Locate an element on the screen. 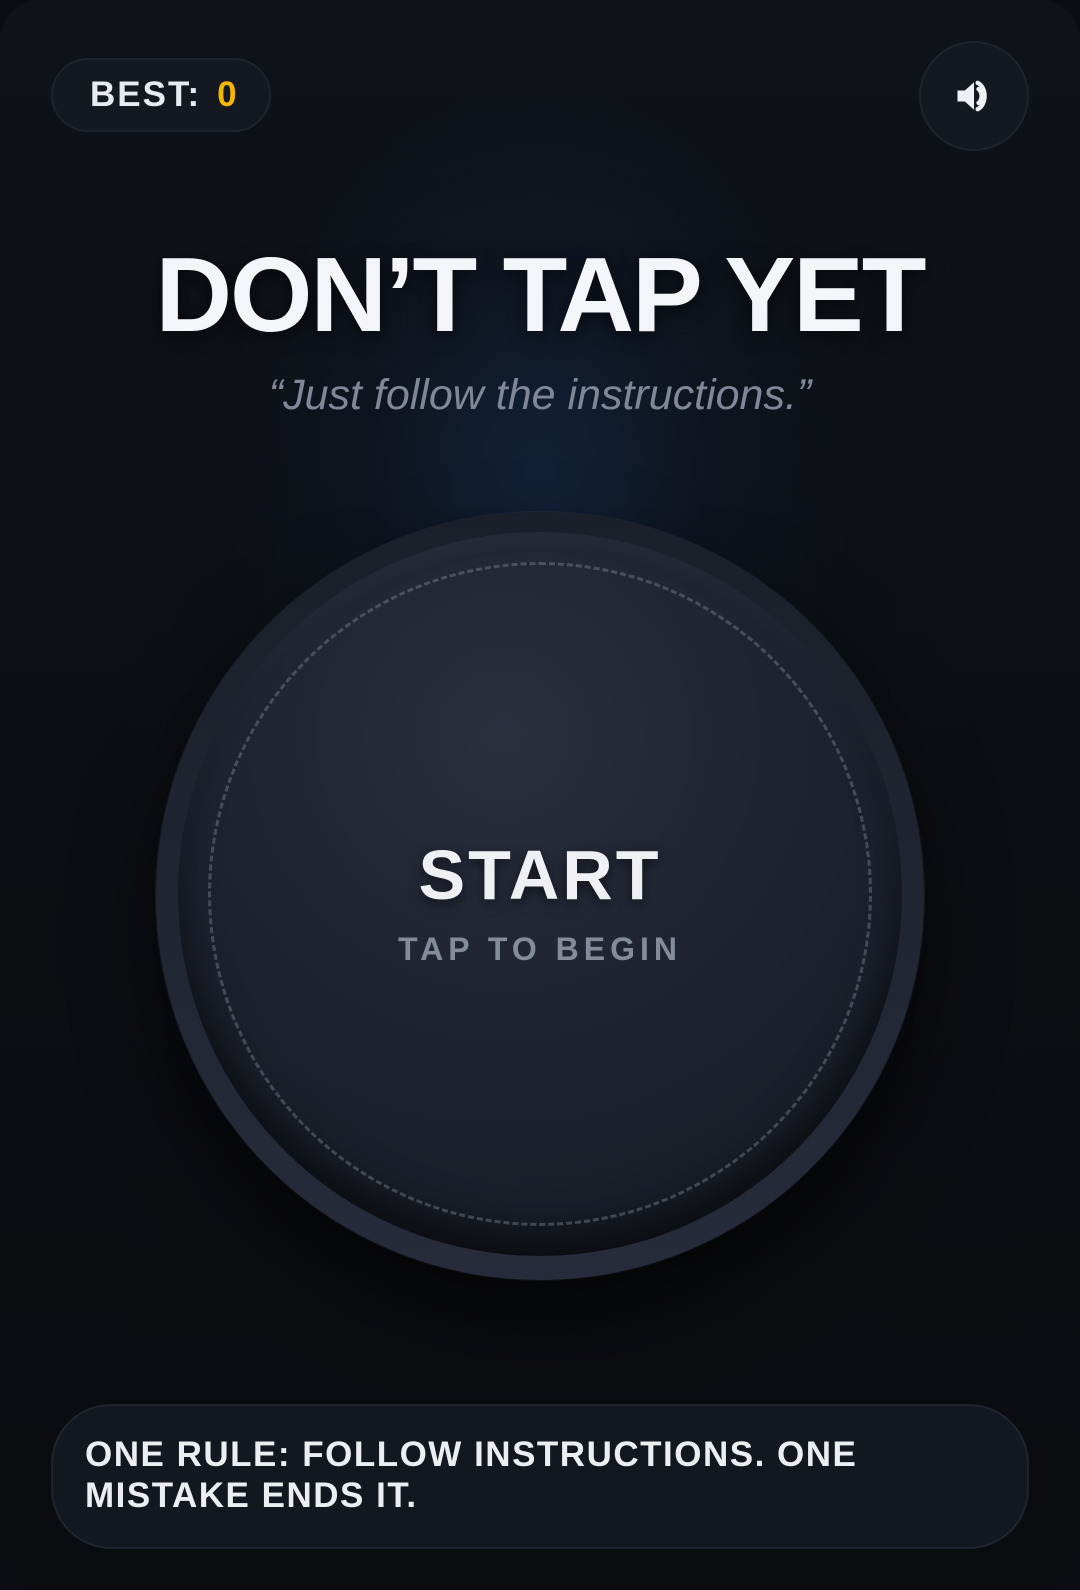 This screenshot has width=1080, height=1590. best-score-badge: BEST: 0 is located at coordinates (161, 95).